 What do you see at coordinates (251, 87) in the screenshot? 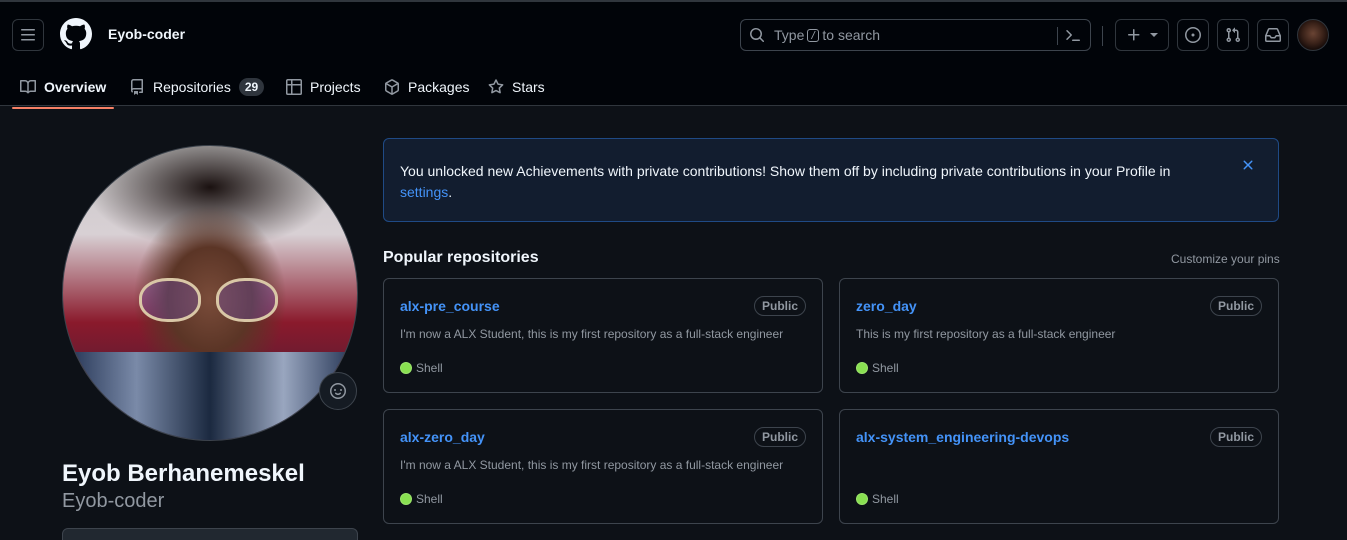
I see `repositories-count-badge: 29` at bounding box center [251, 87].